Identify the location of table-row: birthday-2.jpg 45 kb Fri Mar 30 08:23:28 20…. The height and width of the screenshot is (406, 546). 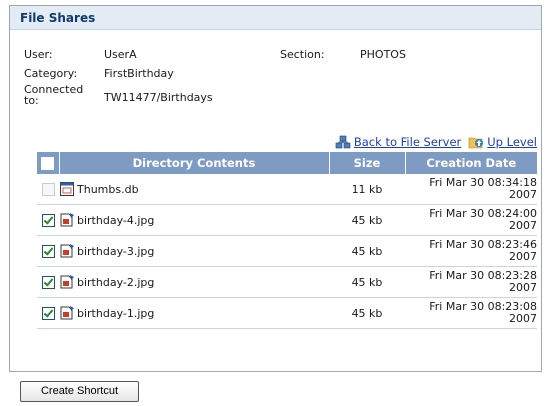
(287, 282).